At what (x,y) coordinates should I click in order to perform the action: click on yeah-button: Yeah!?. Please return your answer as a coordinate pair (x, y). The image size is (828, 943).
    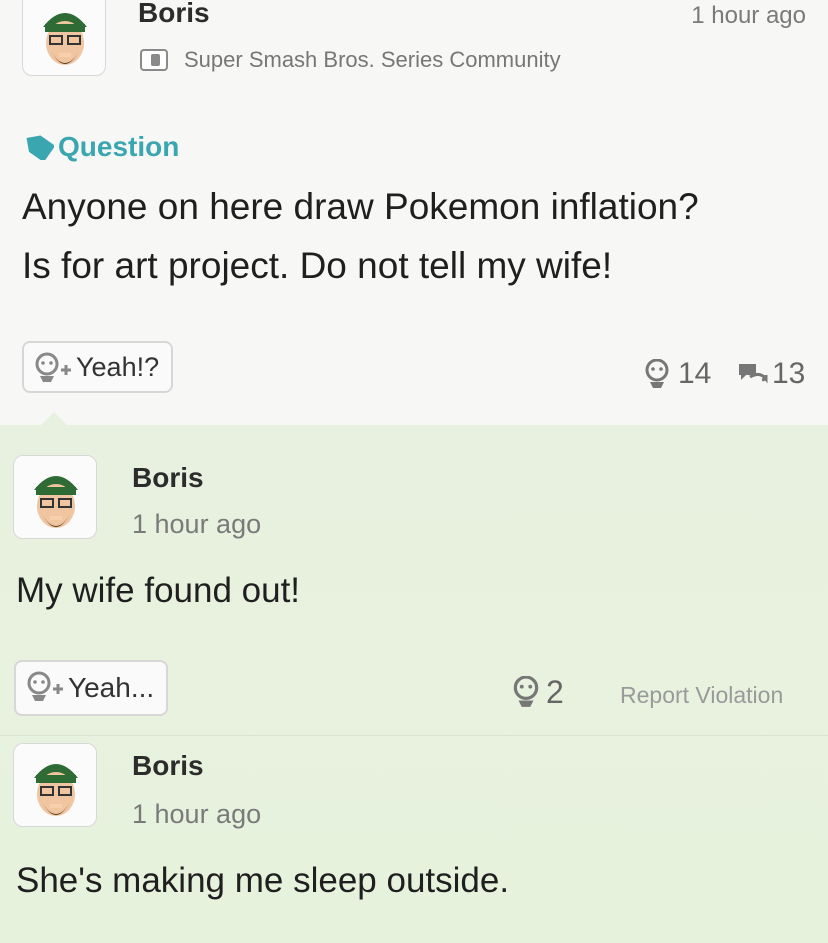
    Looking at the image, I should click on (98, 367).